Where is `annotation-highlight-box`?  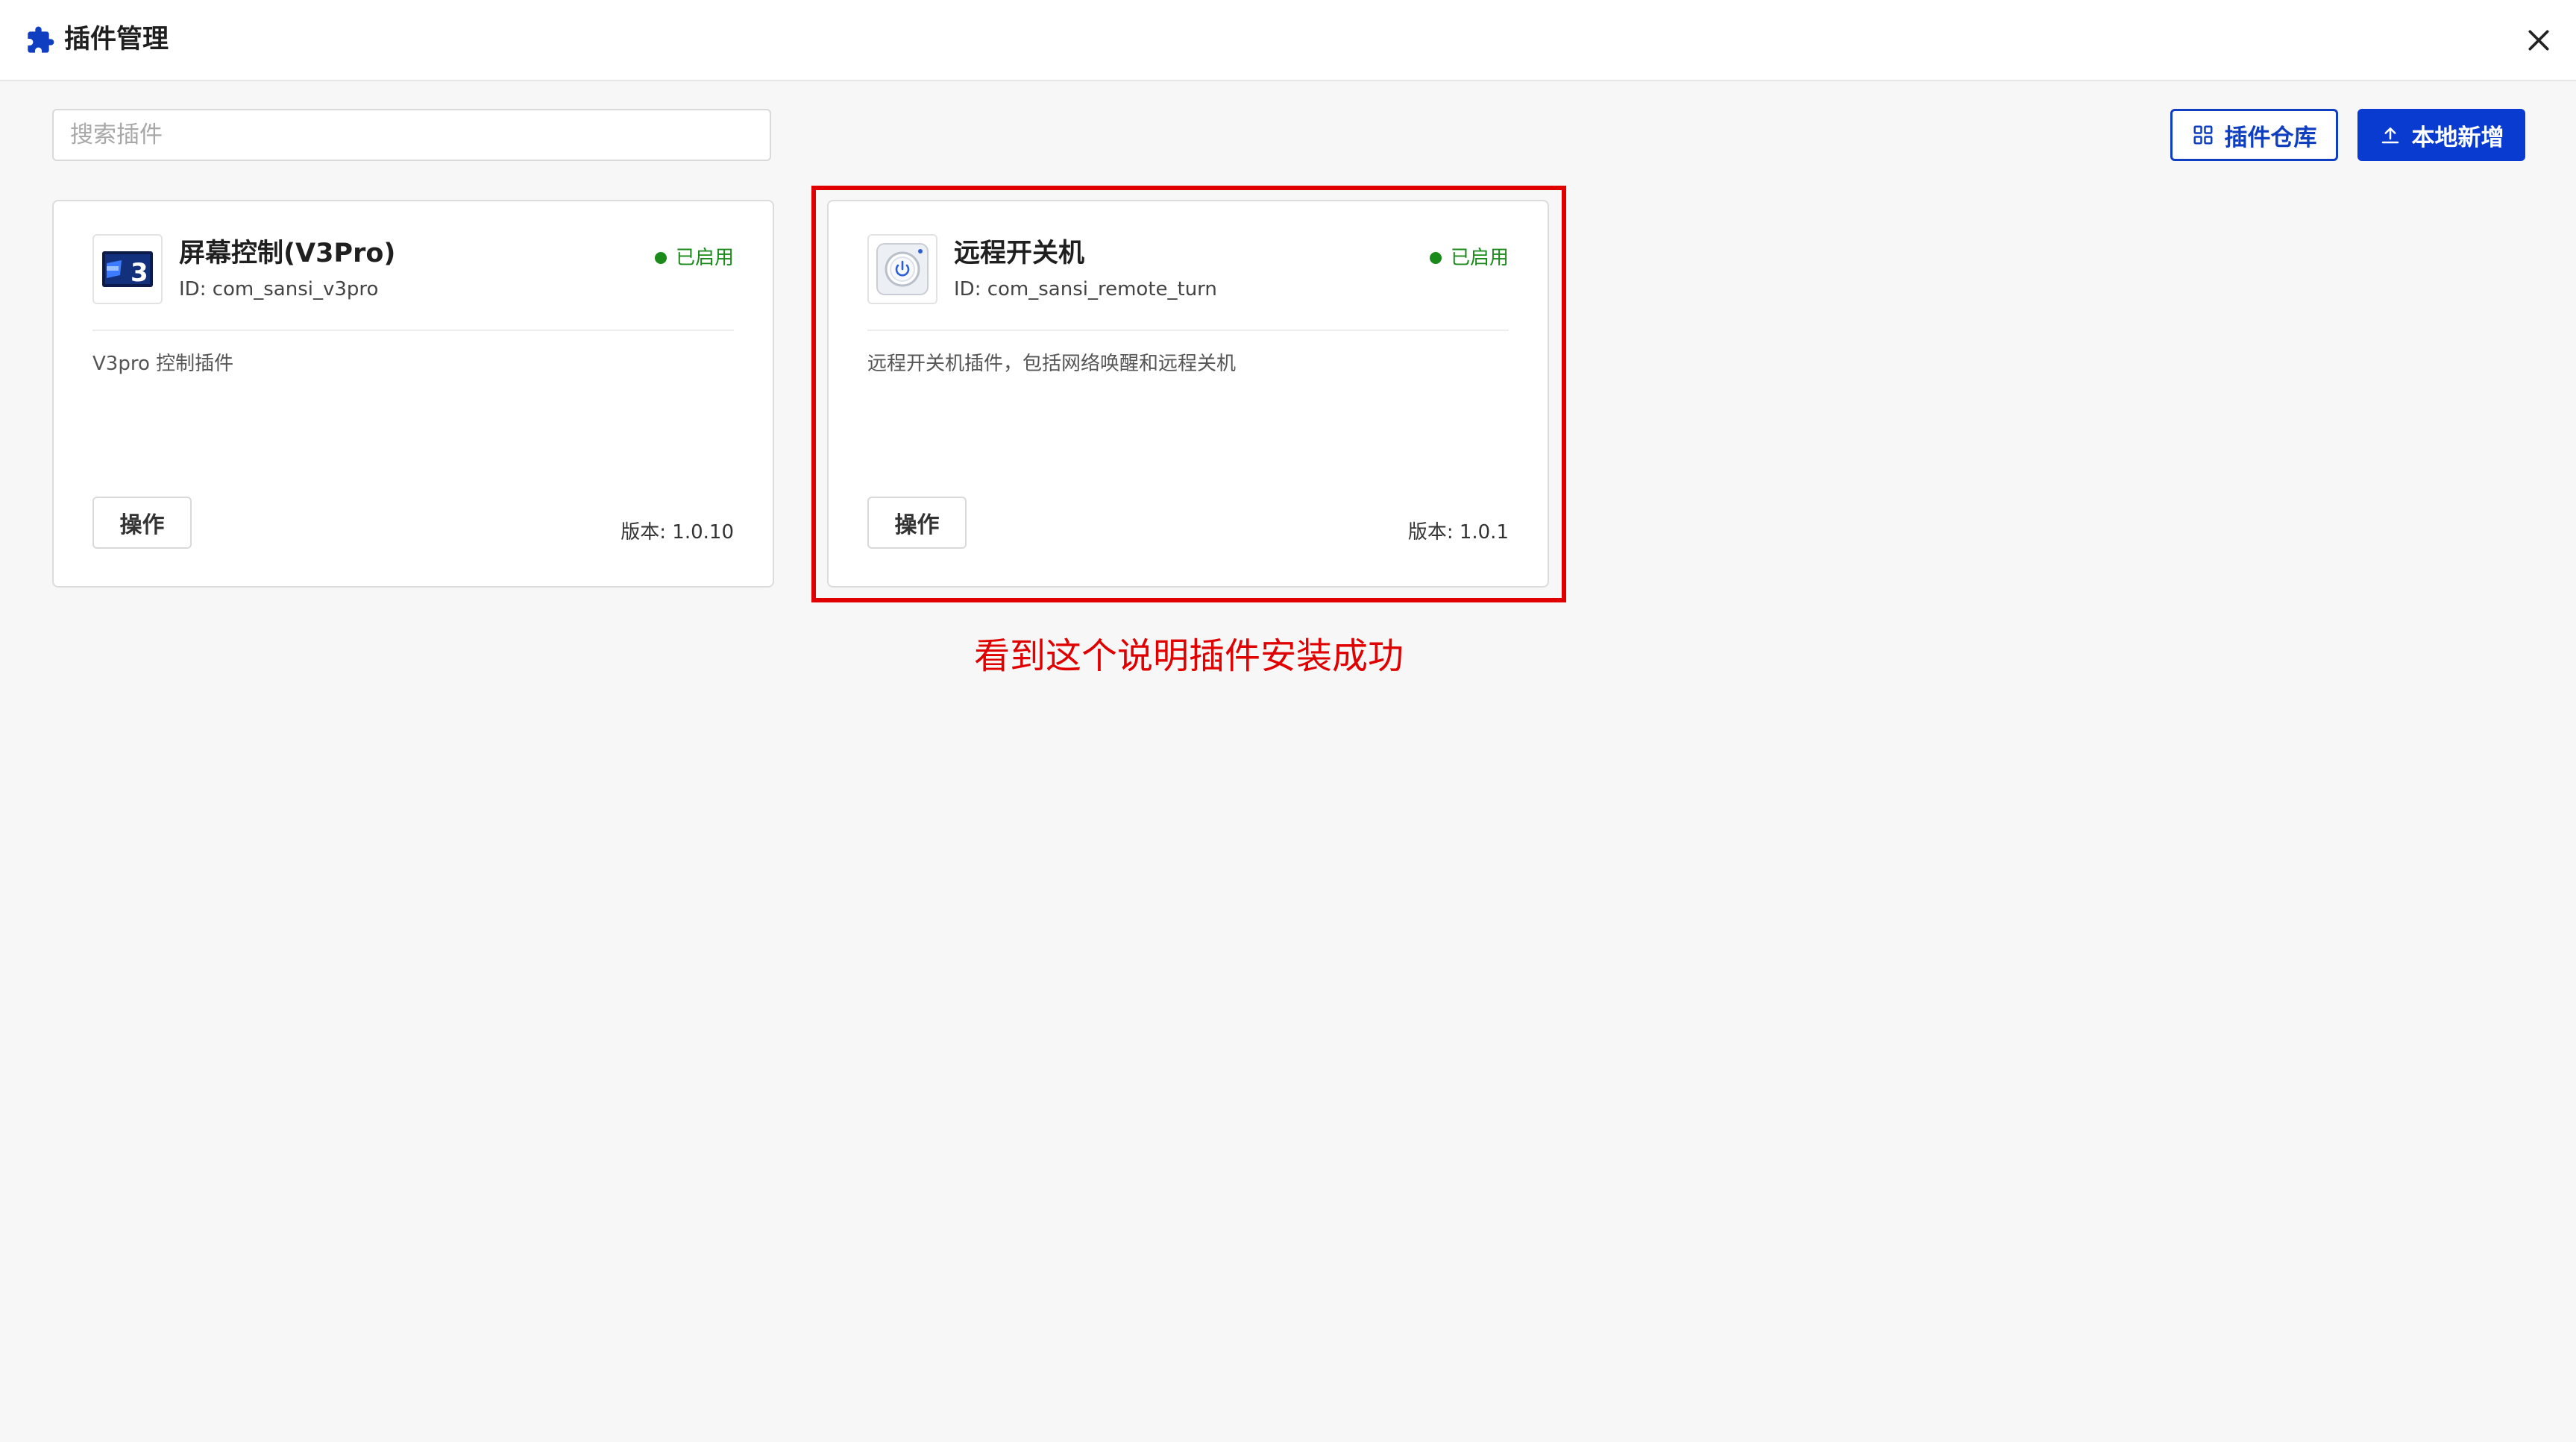
annotation-highlight-box is located at coordinates (1189, 394).